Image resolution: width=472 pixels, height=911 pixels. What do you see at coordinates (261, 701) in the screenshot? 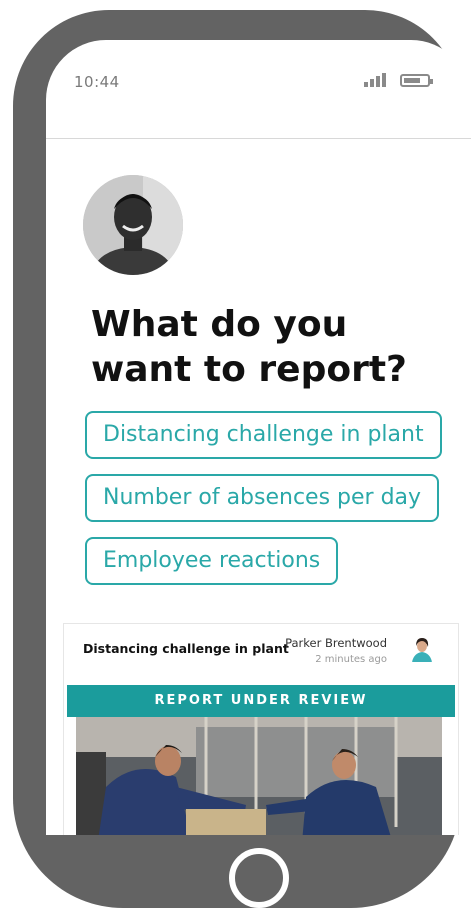
I see `report-status-banner: REPORT UNDER REVIEW` at bounding box center [261, 701].